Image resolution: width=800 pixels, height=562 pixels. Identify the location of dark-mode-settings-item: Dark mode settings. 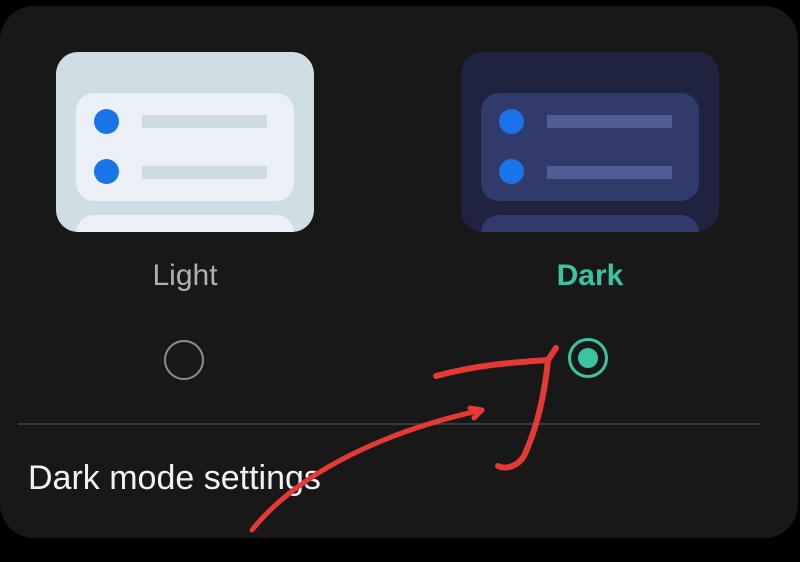
(179, 478).